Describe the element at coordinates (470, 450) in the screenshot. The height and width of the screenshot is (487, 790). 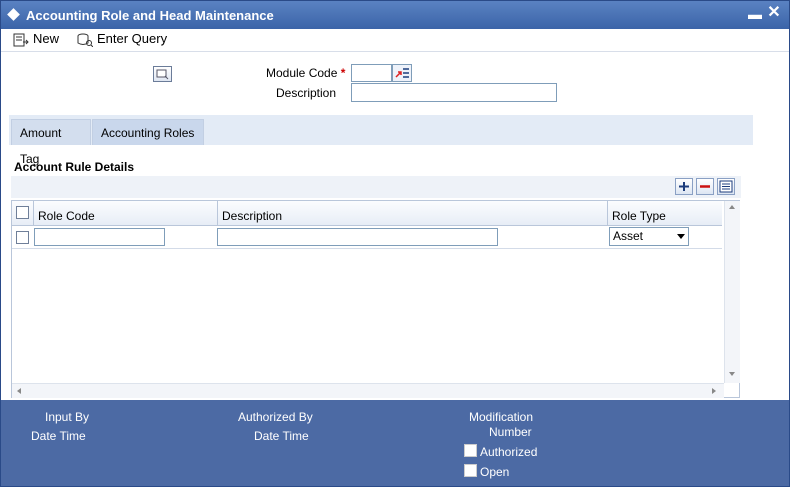
I see `authorized-checkbox` at that location.